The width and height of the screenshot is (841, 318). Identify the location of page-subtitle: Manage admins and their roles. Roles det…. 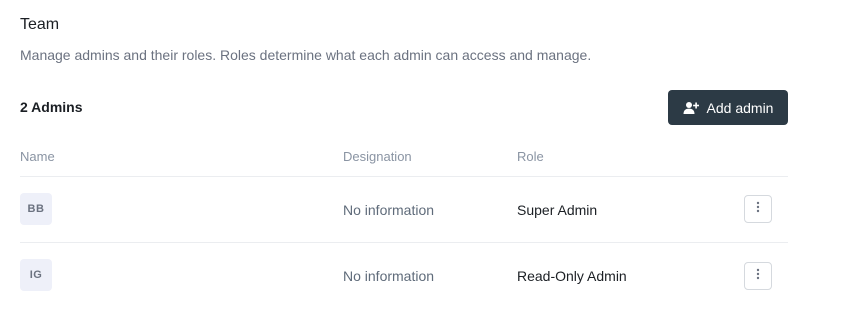
(306, 55).